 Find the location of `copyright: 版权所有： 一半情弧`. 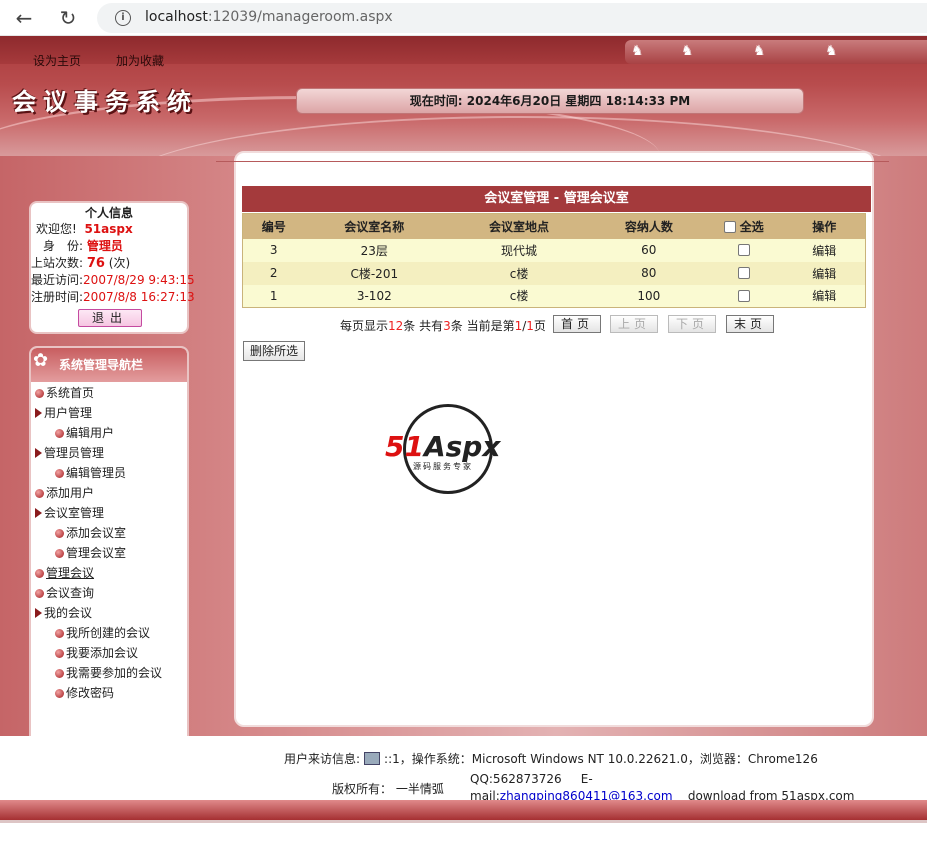

copyright: 版权所有： 一半情弧 is located at coordinates (388, 789).